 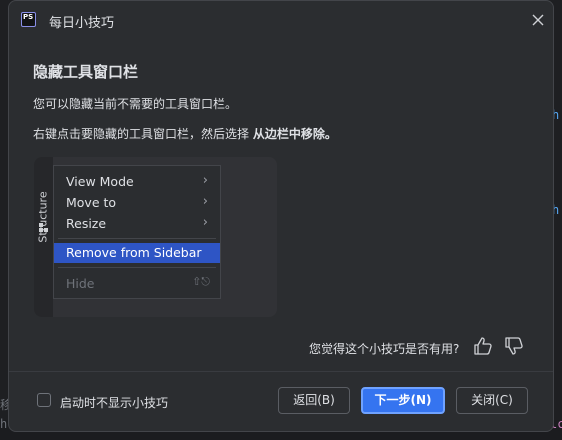 What do you see at coordinates (86, 72) in the screenshot?
I see `tip-heading: 隐藏工具窗口栏` at bounding box center [86, 72].